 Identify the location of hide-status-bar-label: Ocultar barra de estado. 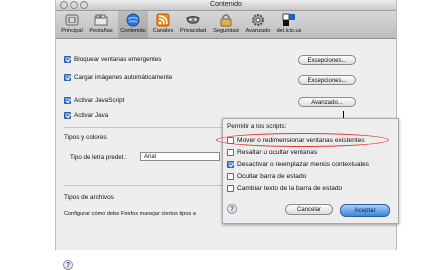
(272, 176).